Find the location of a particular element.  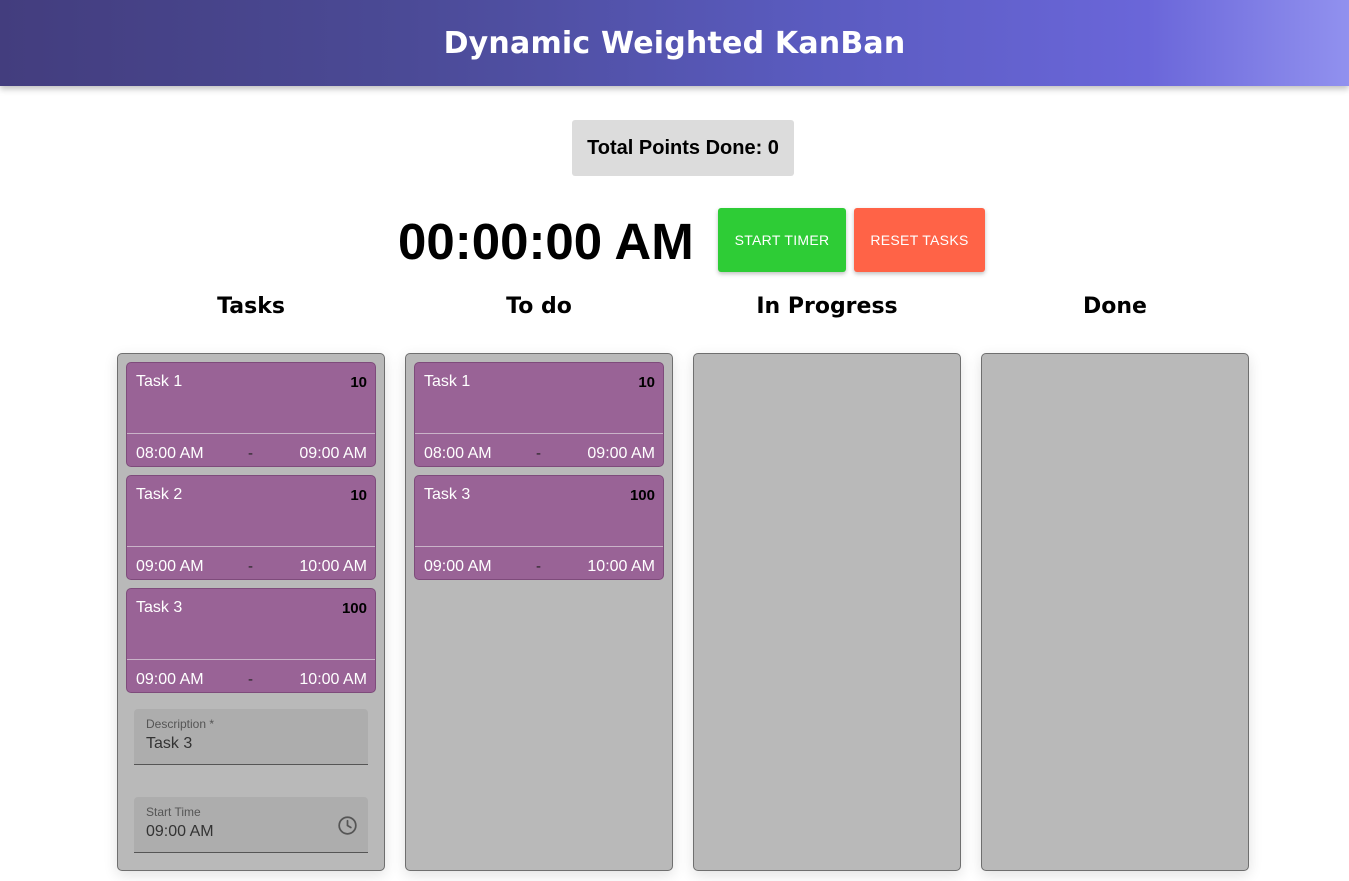

description-label: Description * is located at coordinates (180, 724).